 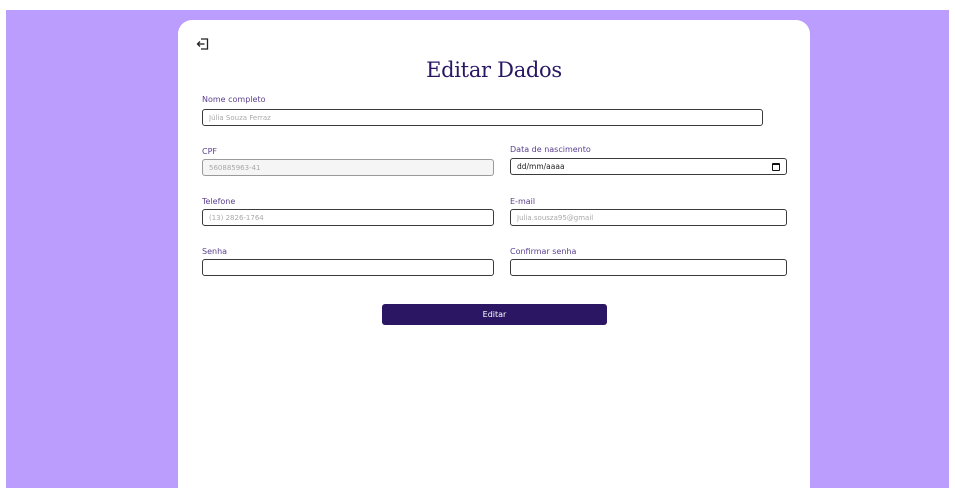 What do you see at coordinates (648, 267) in the screenshot?
I see `confirm-password-input` at bounding box center [648, 267].